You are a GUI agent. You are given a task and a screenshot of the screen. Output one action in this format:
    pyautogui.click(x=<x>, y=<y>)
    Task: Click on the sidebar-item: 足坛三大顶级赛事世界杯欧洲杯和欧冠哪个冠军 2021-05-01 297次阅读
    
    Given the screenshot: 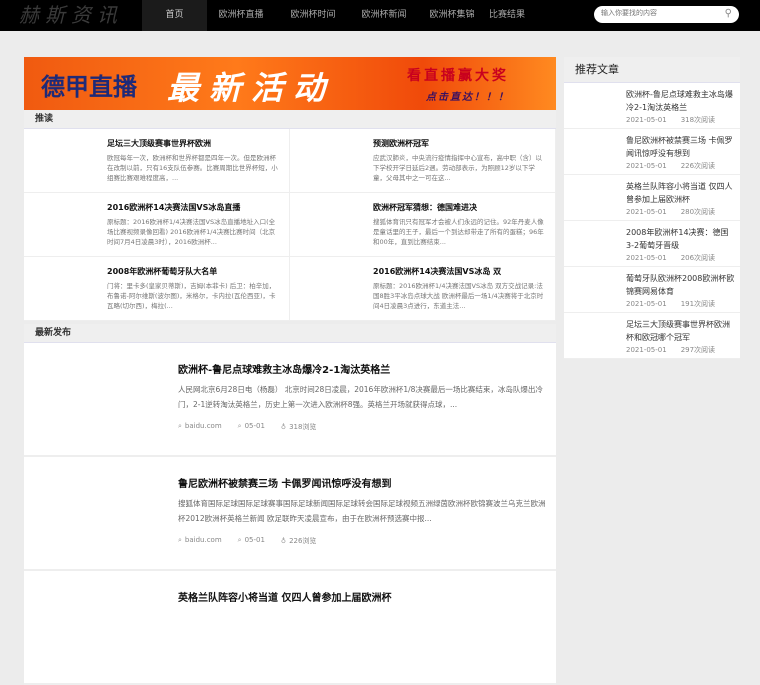 What is the action you would take?
    pyautogui.click(x=652, y=336)
    